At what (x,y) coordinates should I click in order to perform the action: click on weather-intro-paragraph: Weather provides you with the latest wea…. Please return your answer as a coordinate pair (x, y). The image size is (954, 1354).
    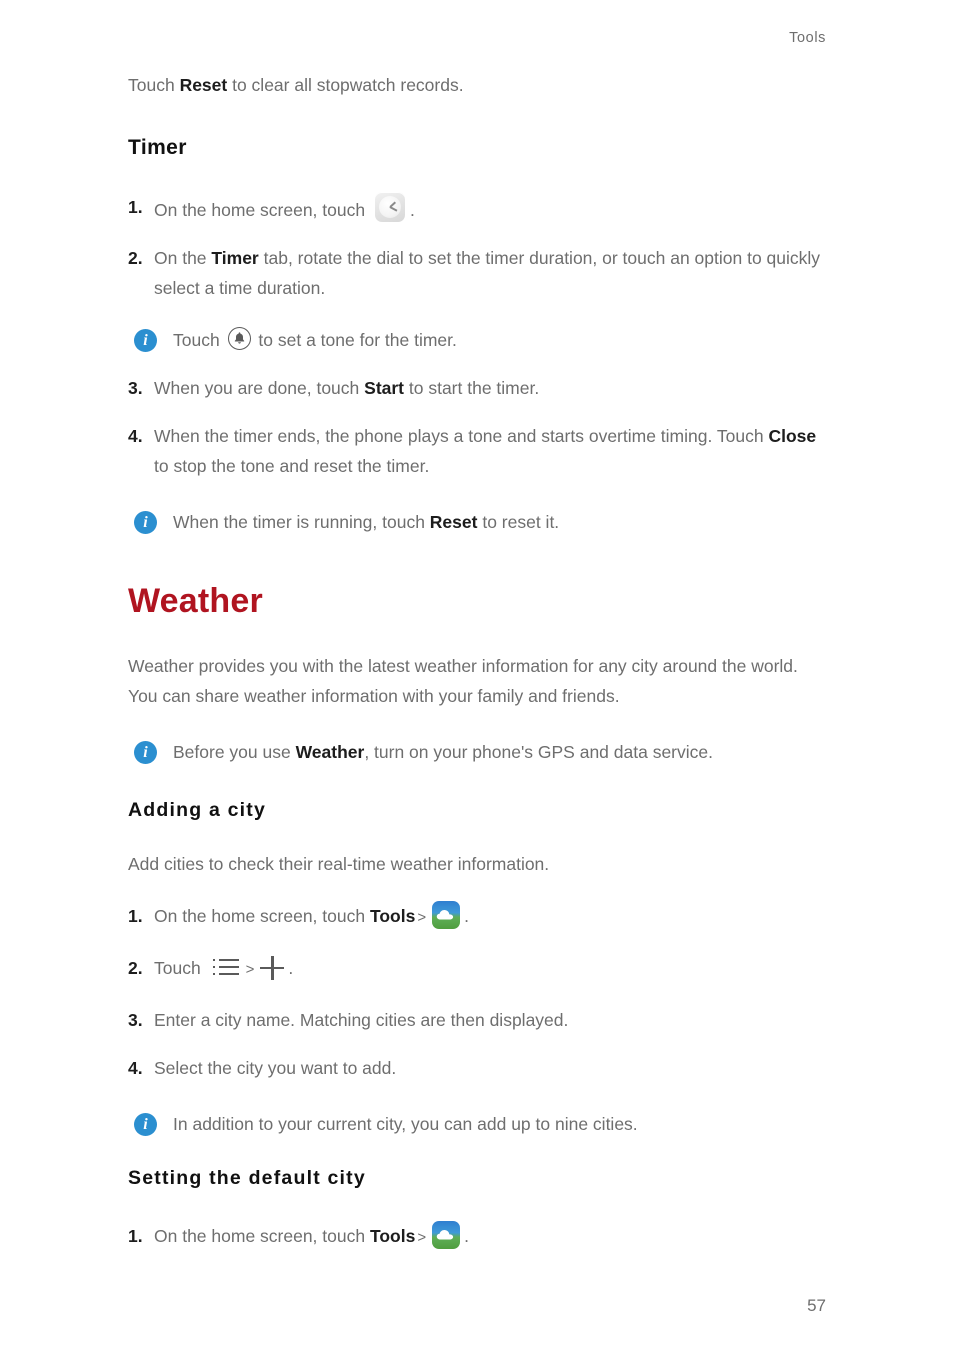
    Looking at the image, I should click on (463, 681).